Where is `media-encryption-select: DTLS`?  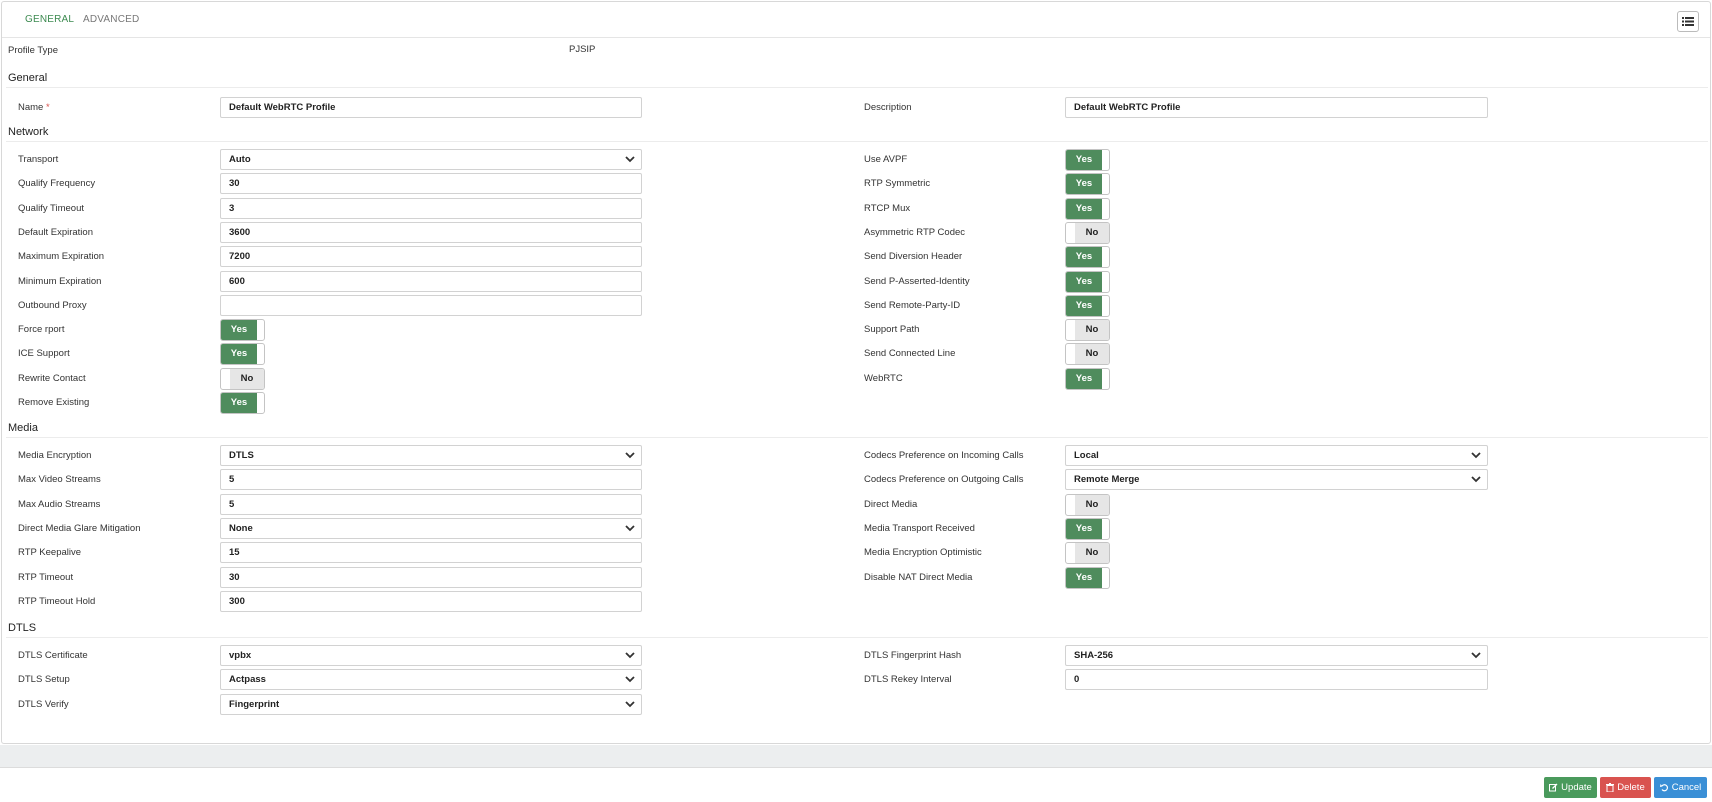
media-encryption-select: DTLS is located at coordinates (431, 455).